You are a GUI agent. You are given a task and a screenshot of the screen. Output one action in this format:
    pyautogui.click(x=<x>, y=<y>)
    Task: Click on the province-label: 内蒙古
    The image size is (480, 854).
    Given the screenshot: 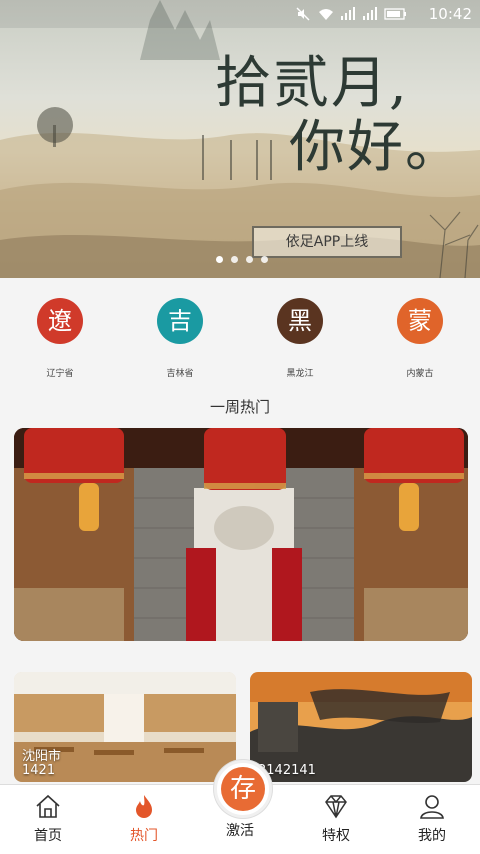 What is the action you would take?
    pyautogui.click(x=420, y=374)
    